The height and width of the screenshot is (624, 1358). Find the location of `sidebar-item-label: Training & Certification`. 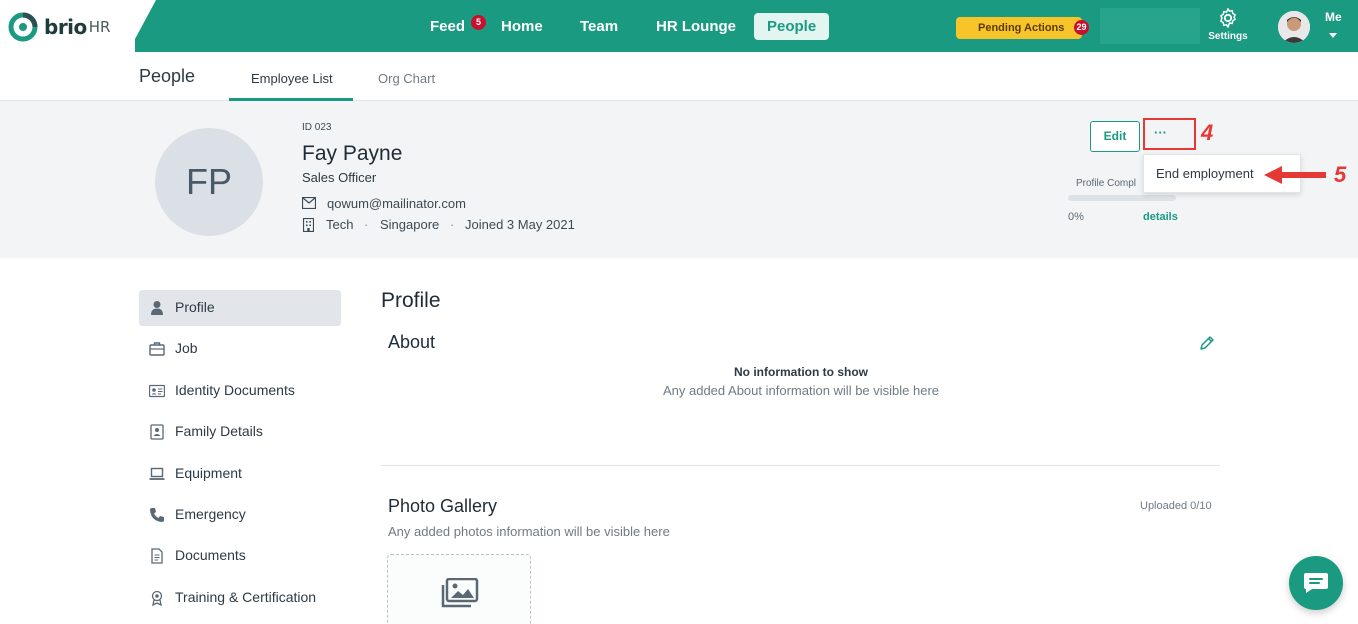

sidebar-item-label: Training & Certification is located at coordinates (246, 597).